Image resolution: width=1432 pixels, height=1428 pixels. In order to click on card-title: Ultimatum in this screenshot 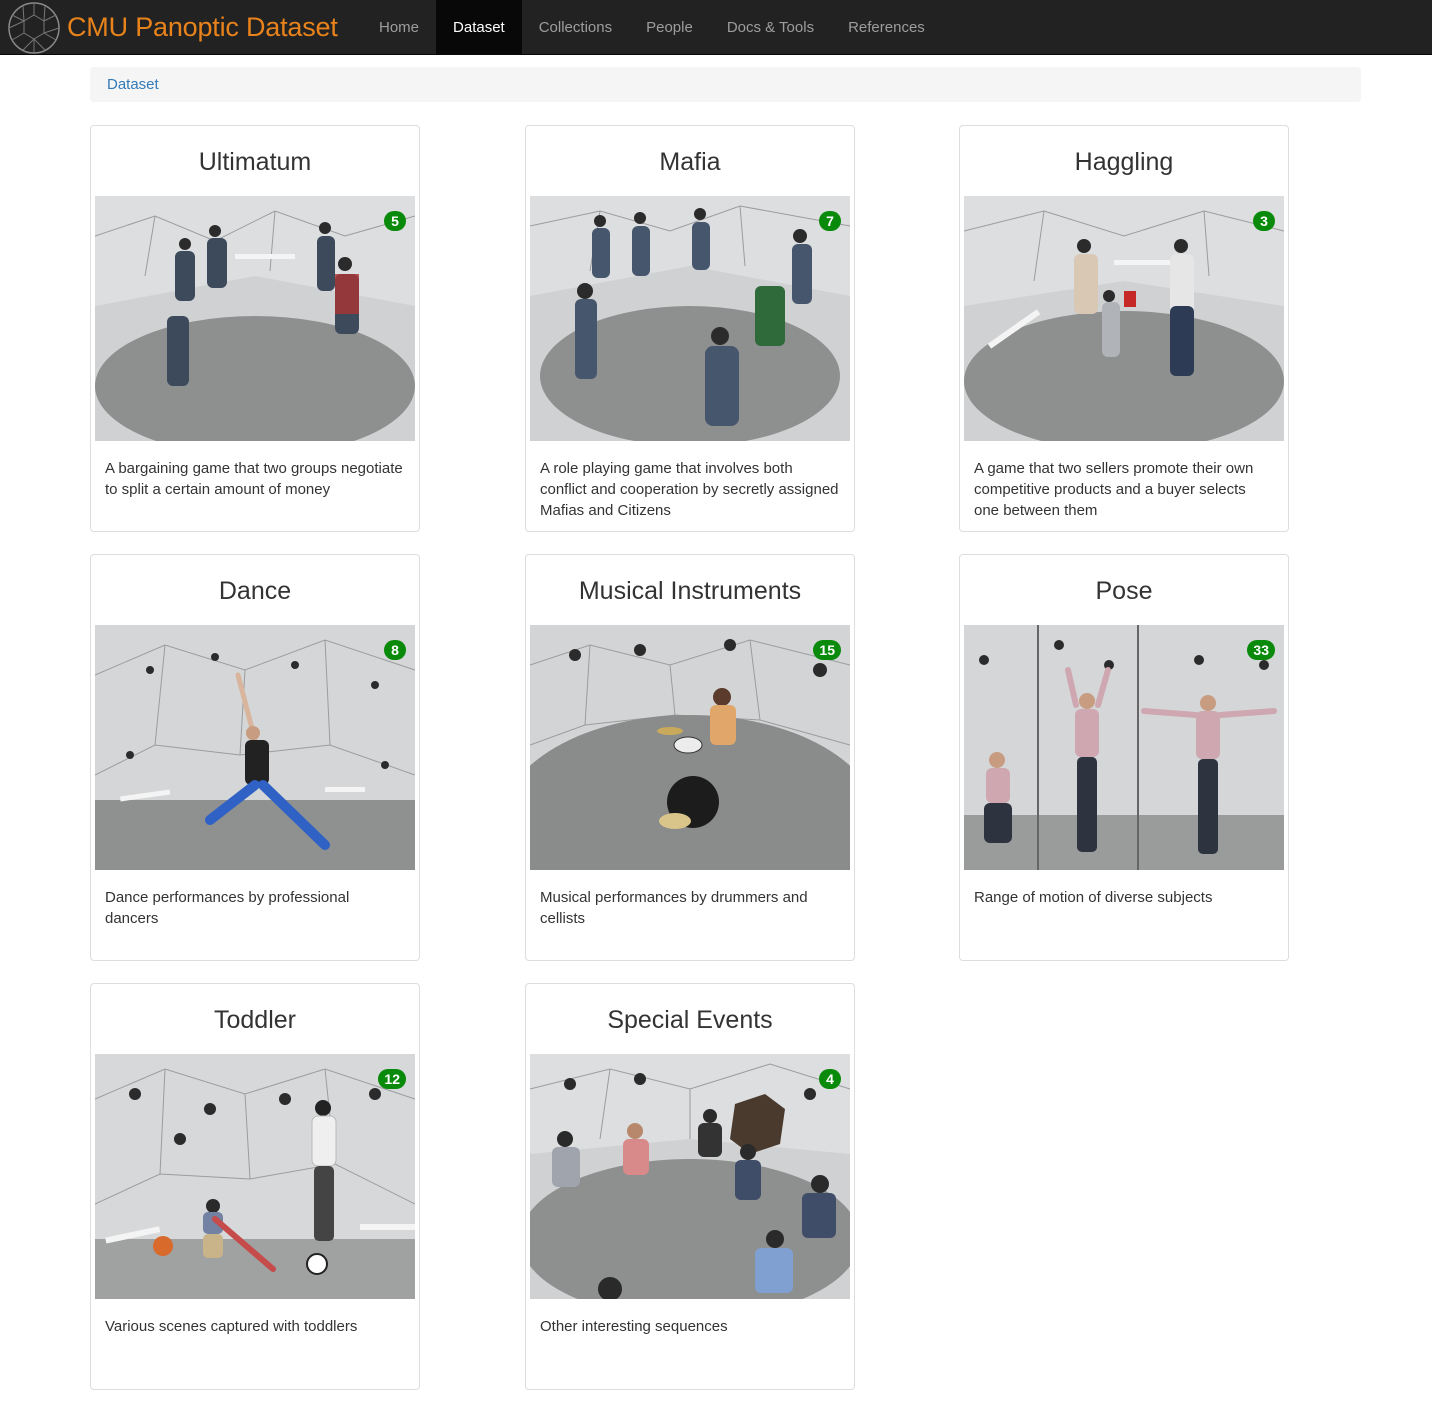, I will do `click(255, 162)`.